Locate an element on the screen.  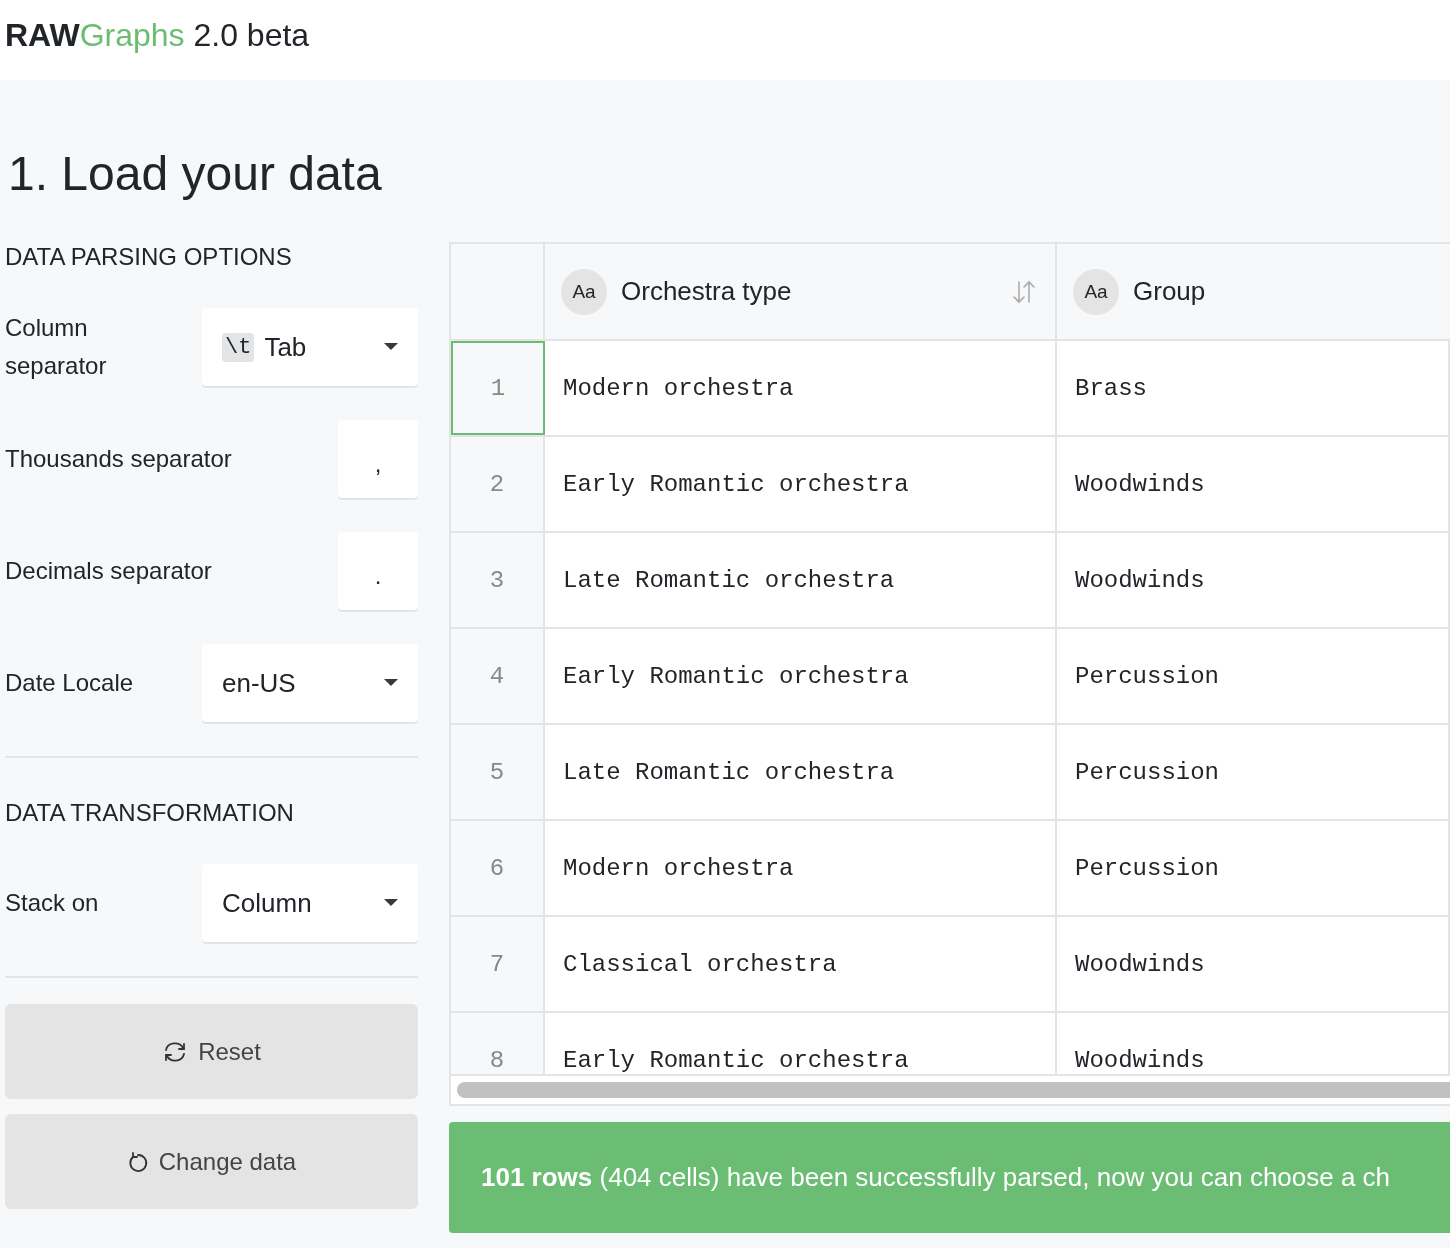
section-heading: DATA TRANSFORMATION is located at coordinates (150, 813).